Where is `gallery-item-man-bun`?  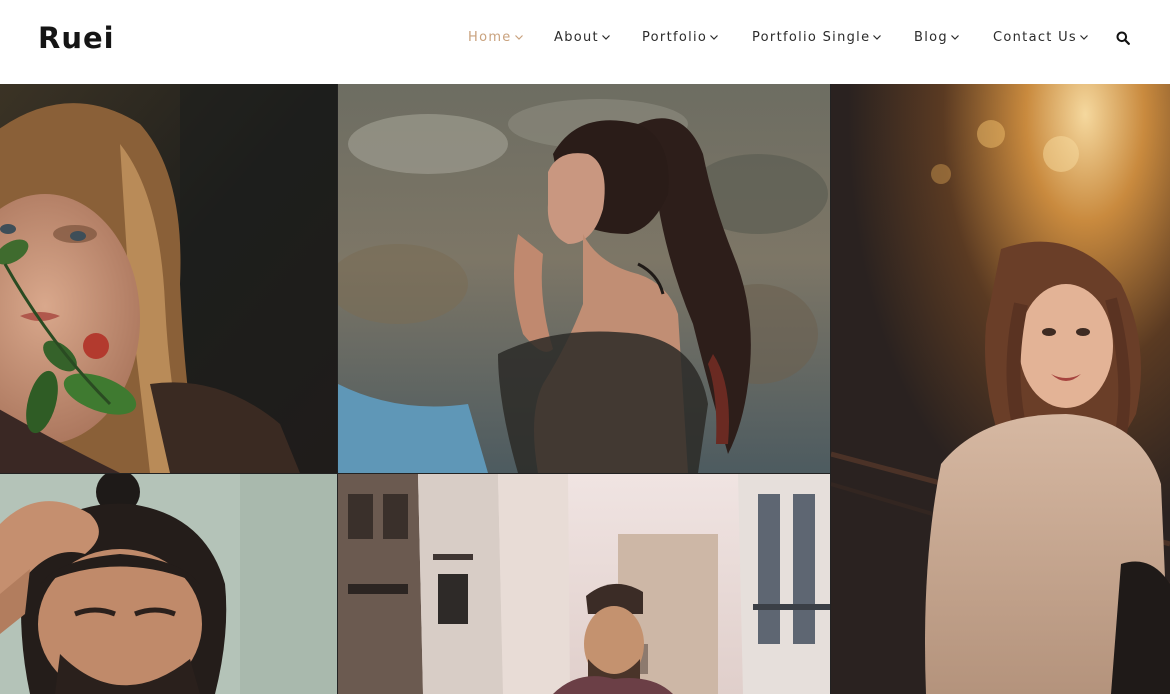 gallery-item-man-bun is located at coordinates (168, 584).